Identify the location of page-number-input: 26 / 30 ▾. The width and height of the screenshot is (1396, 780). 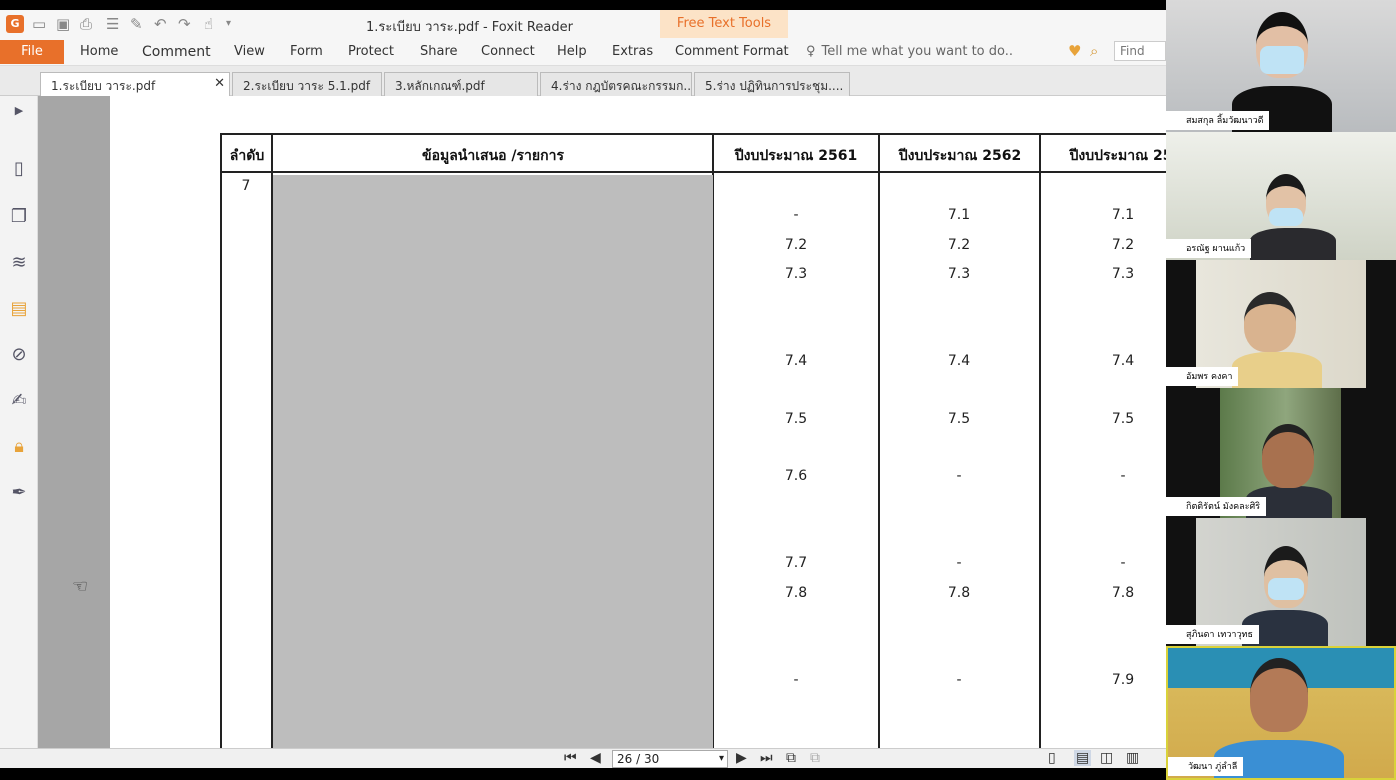
(670, 759).